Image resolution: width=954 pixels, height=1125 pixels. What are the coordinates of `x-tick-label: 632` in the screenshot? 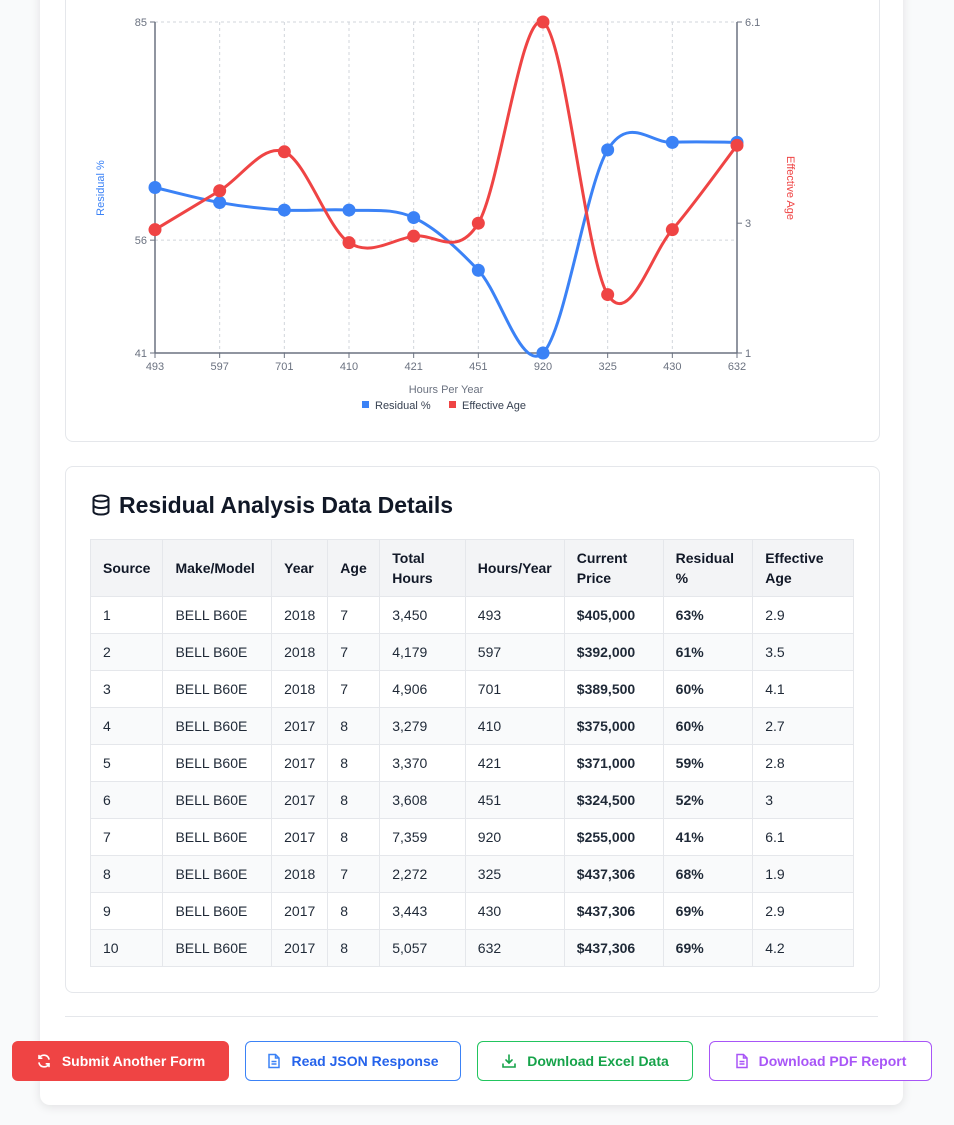 It's located at (737, 367).